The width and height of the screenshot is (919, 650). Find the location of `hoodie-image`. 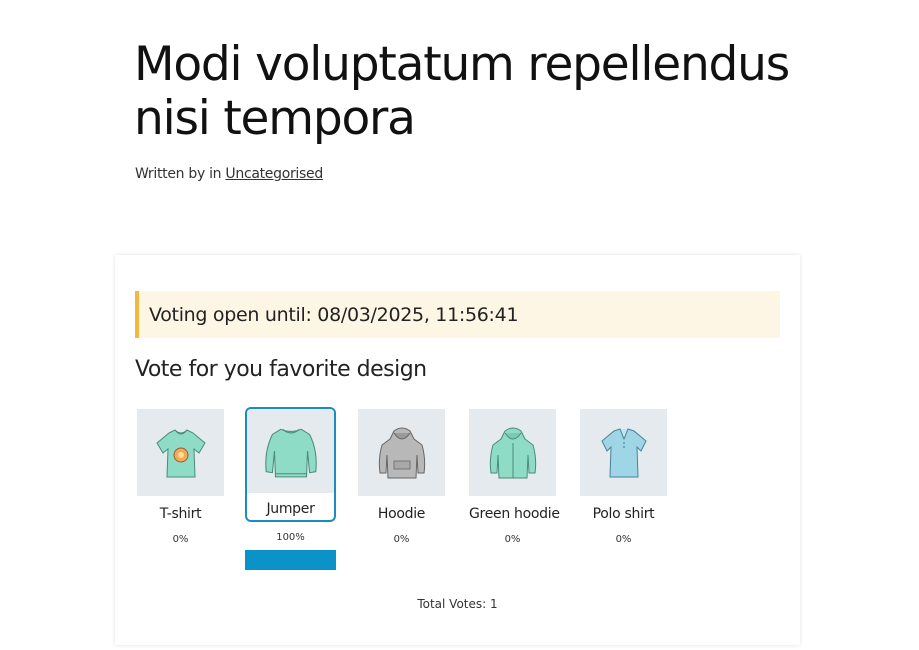

hoodie-image is located at coordinates (401, 452).